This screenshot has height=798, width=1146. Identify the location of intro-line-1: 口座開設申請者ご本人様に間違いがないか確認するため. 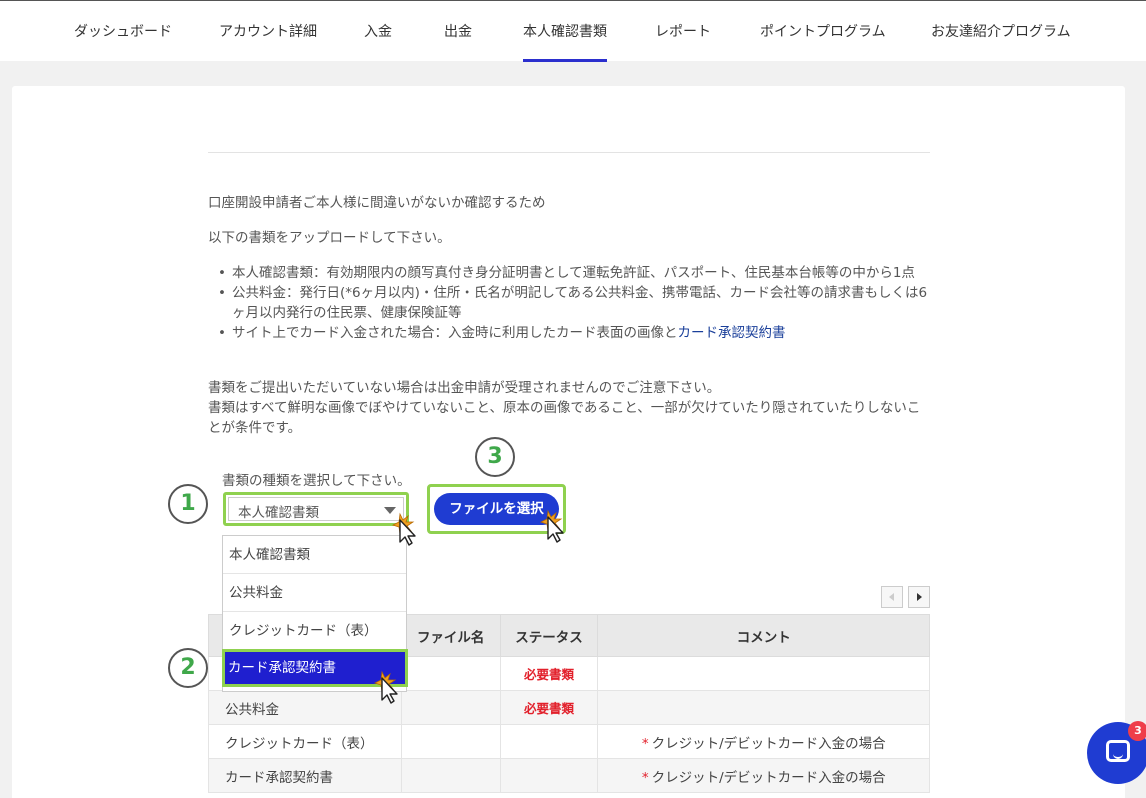
(377, 203).